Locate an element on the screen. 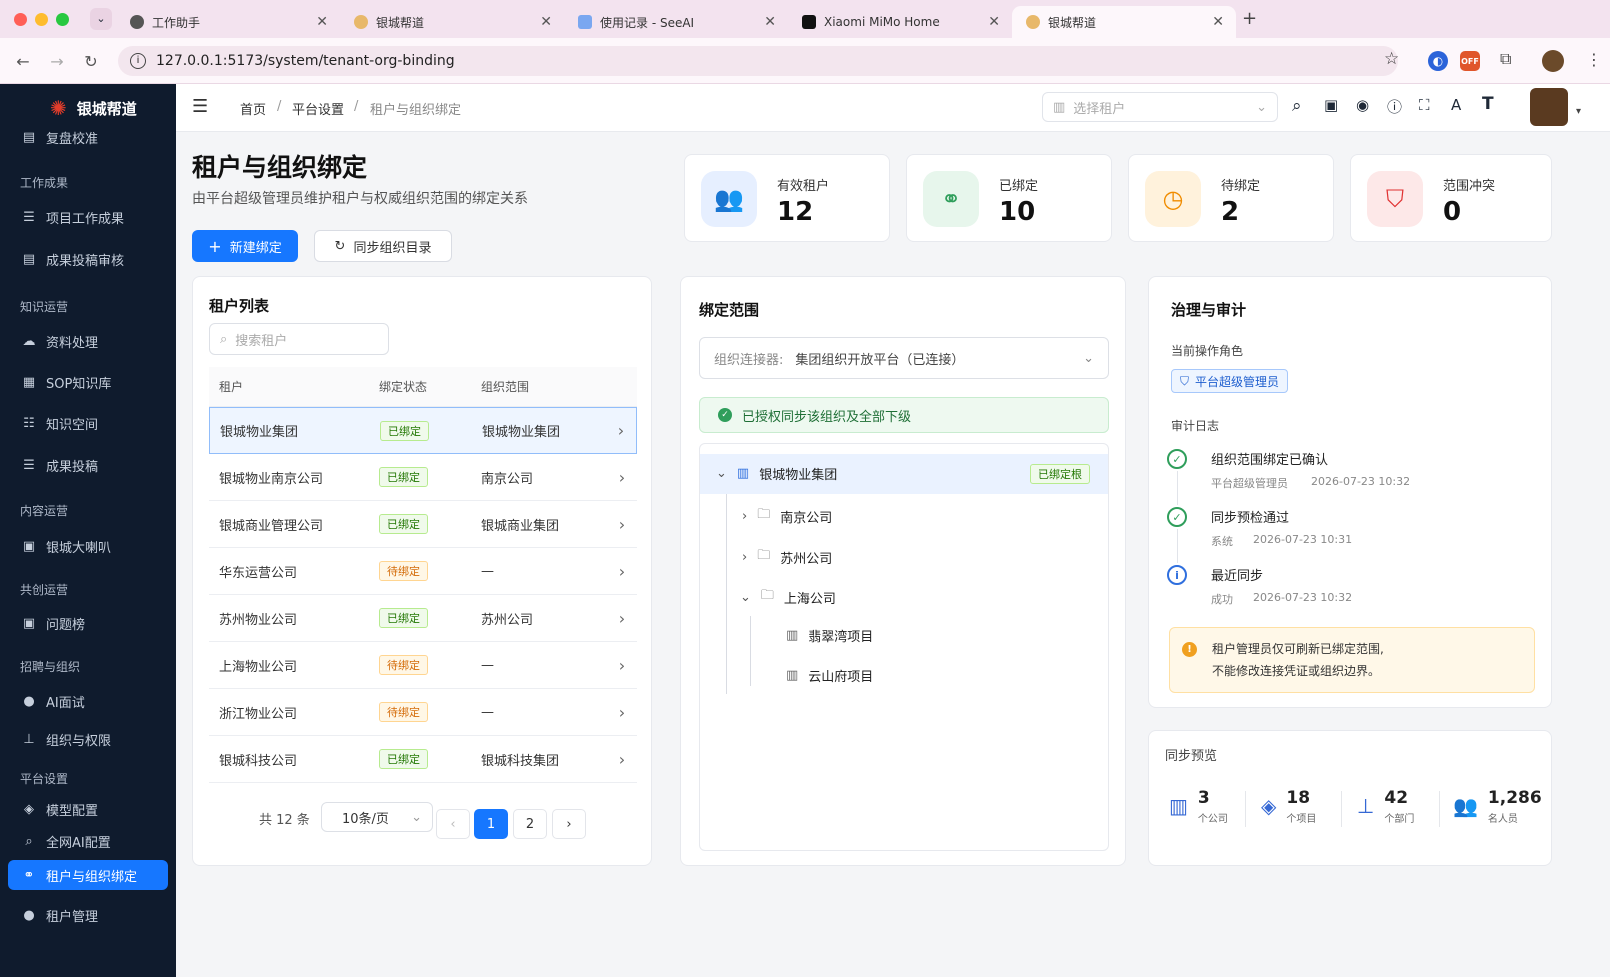 The height and width of the screenshot is (977, 1610). help-icon: ⓘ is located at coordinates (1394, 106).